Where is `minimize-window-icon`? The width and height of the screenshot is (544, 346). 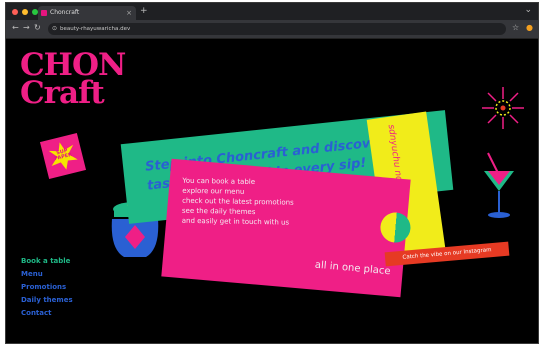 minimize-window-icon is located at coordinates (25, 12).